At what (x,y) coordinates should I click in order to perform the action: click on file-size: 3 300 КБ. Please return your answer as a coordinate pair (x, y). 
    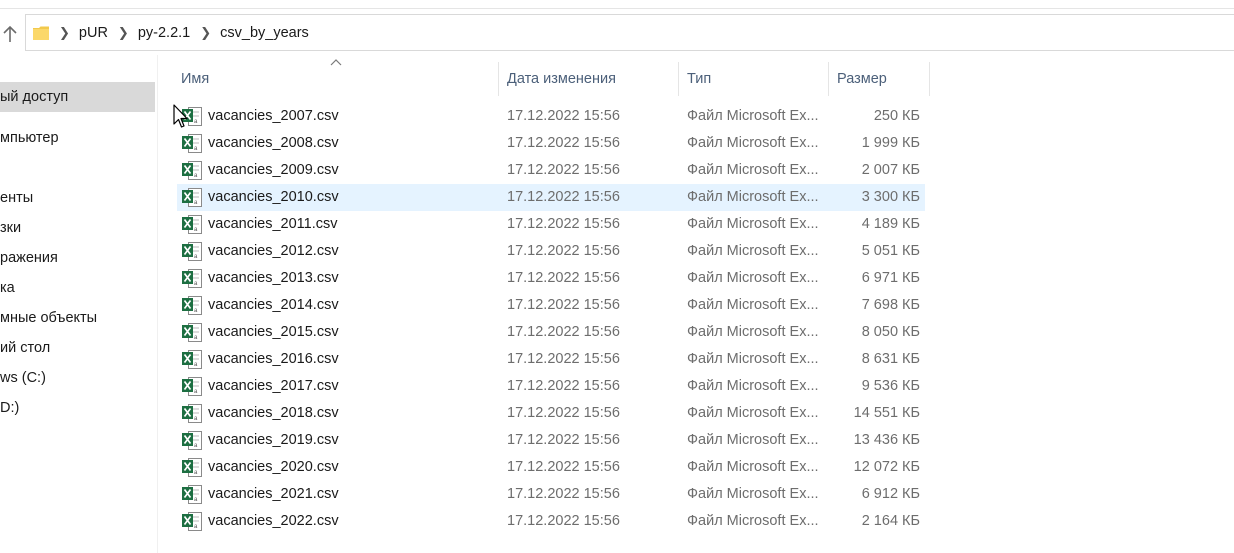
    Looking at the image, I should click on (890, 197).